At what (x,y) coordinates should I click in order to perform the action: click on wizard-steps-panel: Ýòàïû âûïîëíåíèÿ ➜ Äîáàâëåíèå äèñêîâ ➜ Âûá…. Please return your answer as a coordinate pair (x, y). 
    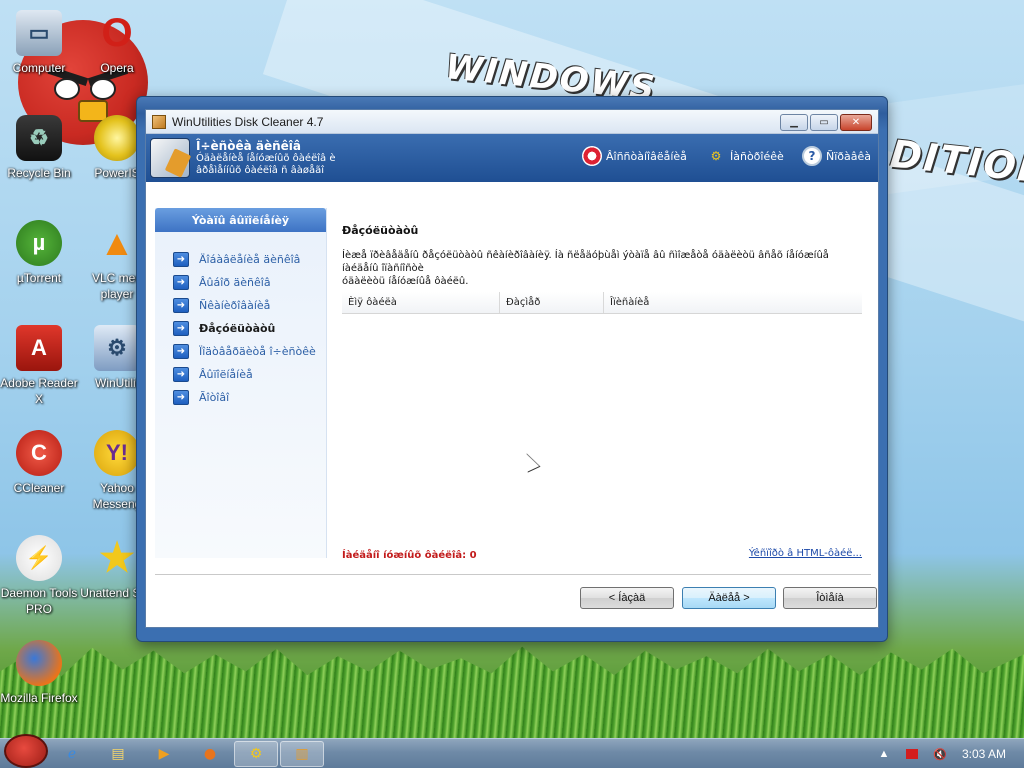
    Looking at the image, I should click on (241, 383).